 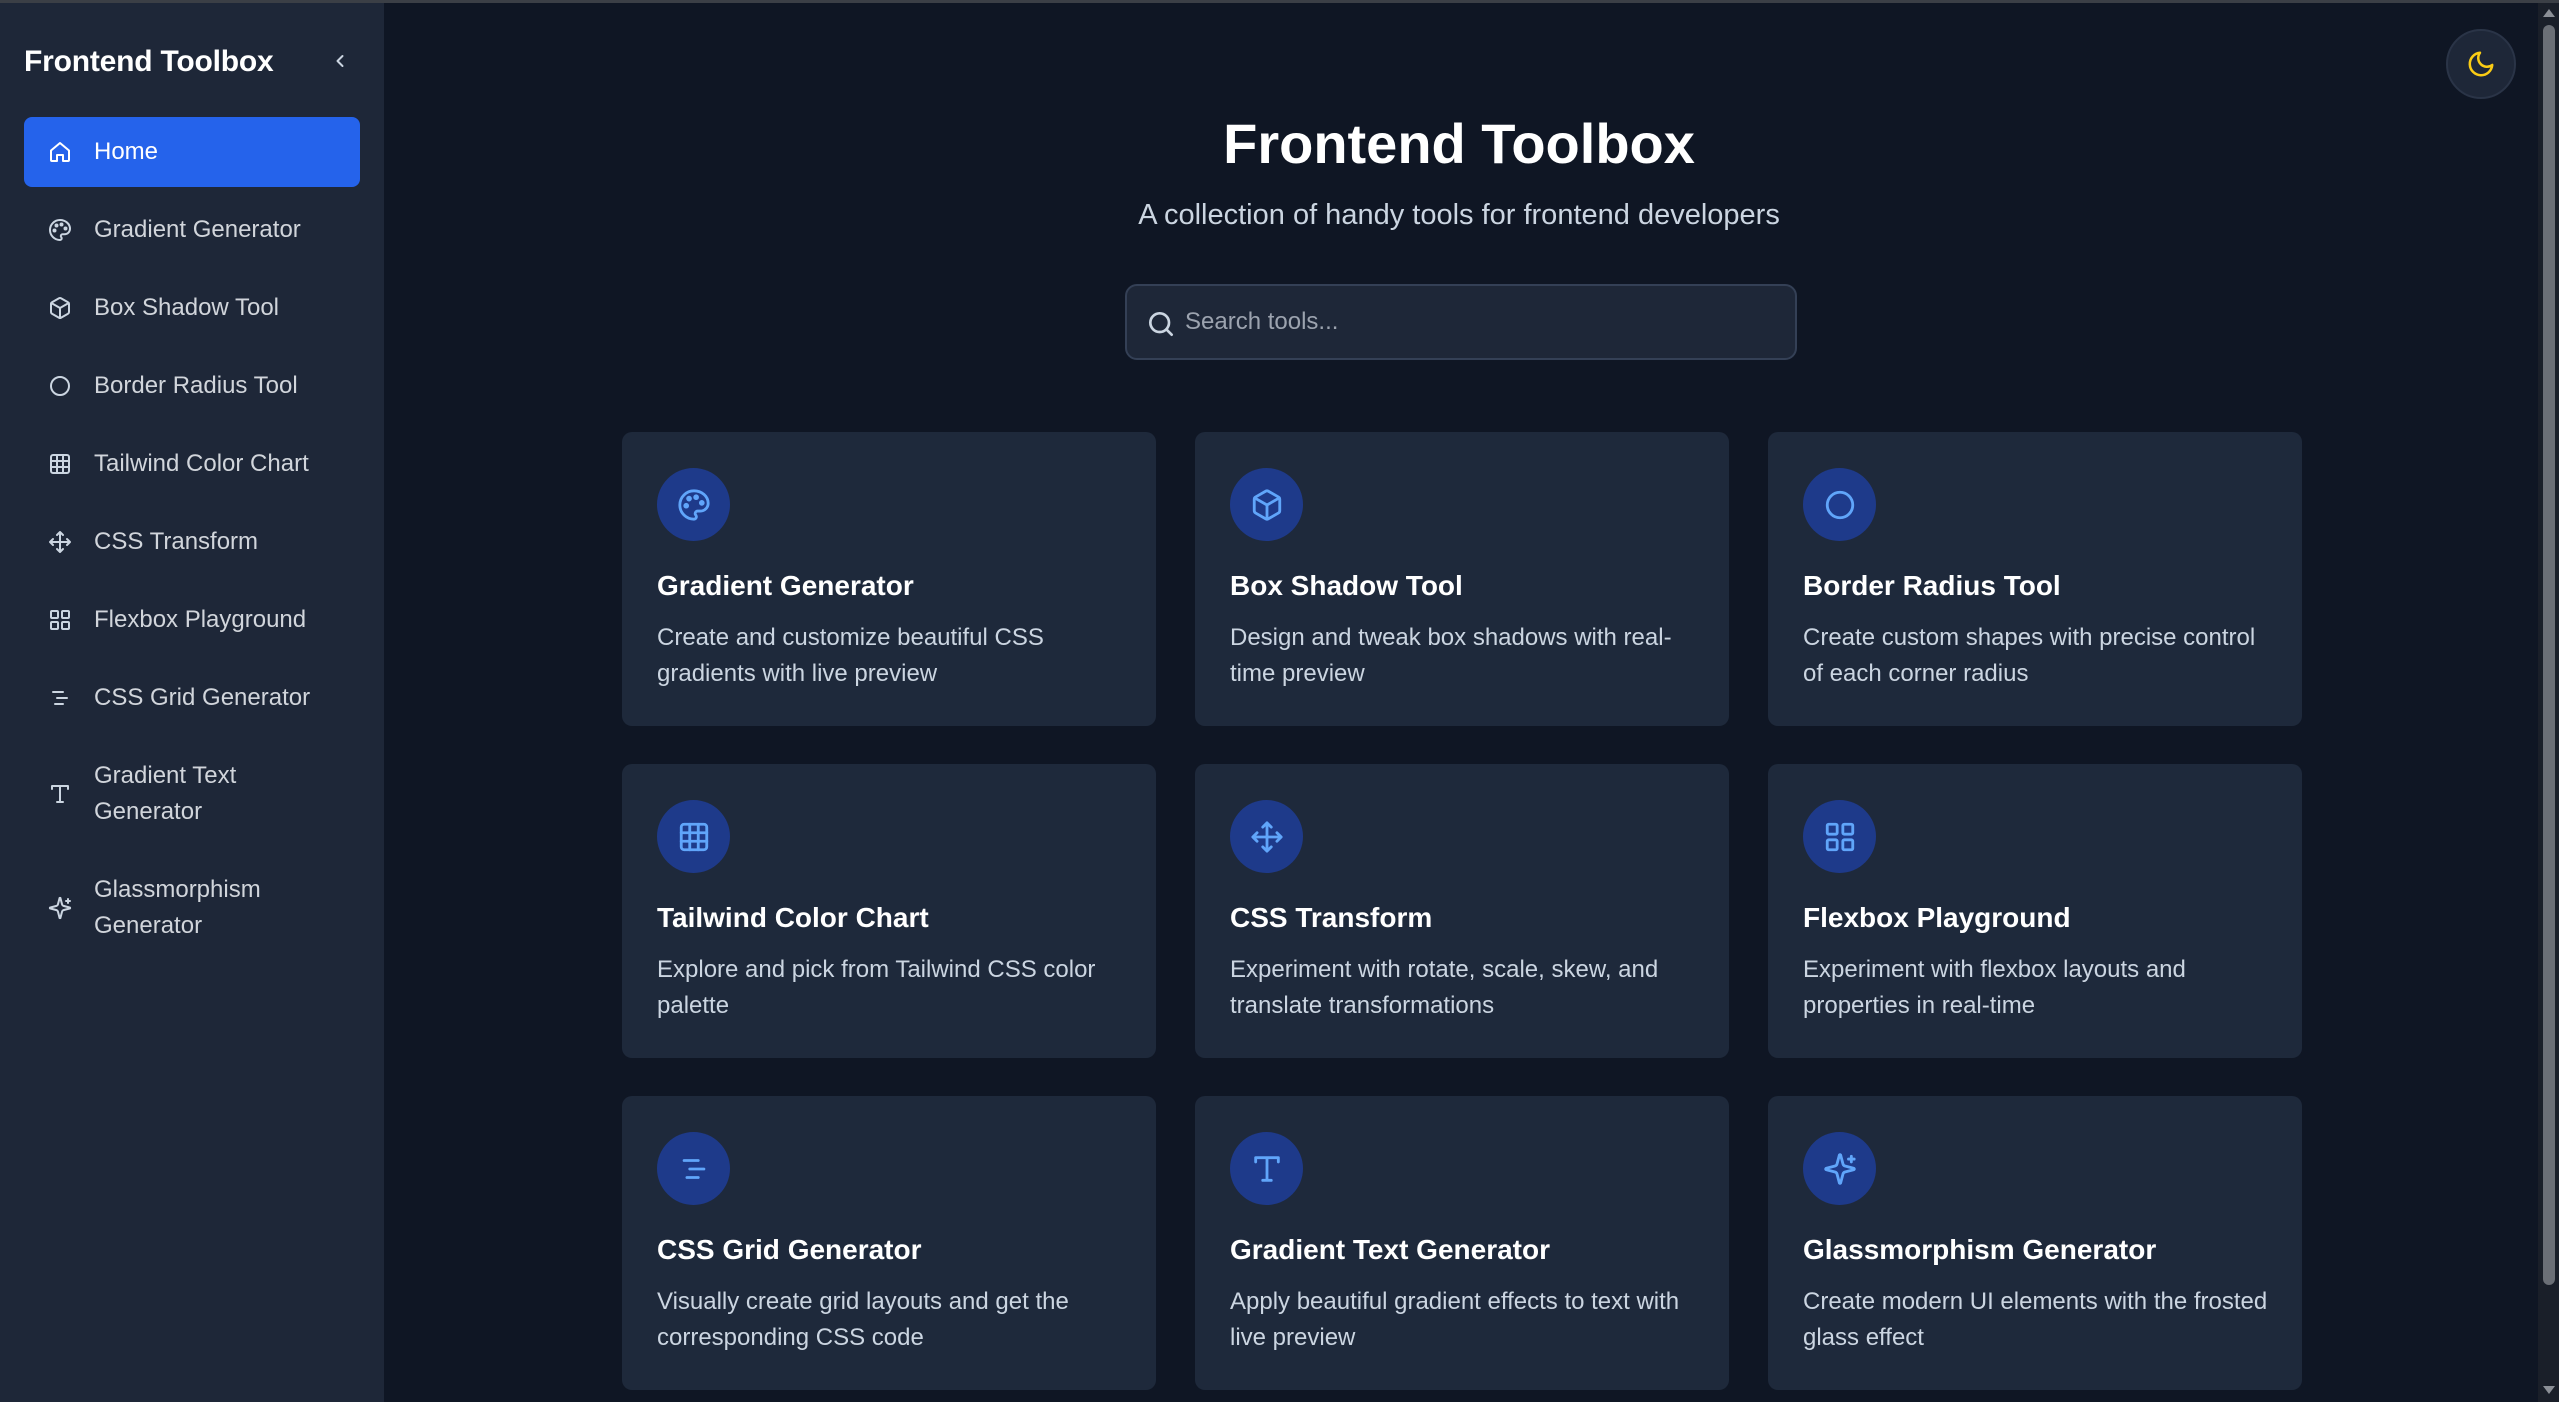 I want to click on sidebar-item-label: Flexbox Playground, so click(x=200, y=619).